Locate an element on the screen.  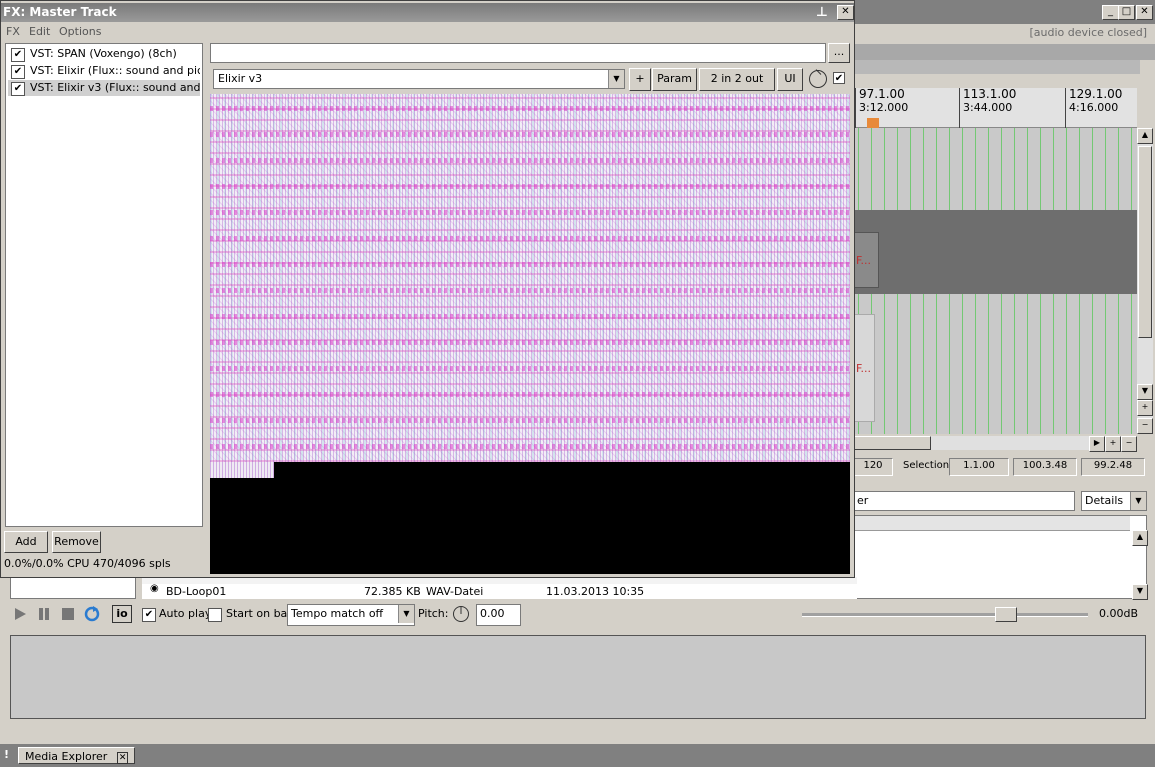
file-row-partial is located at coordinates (499, 580).